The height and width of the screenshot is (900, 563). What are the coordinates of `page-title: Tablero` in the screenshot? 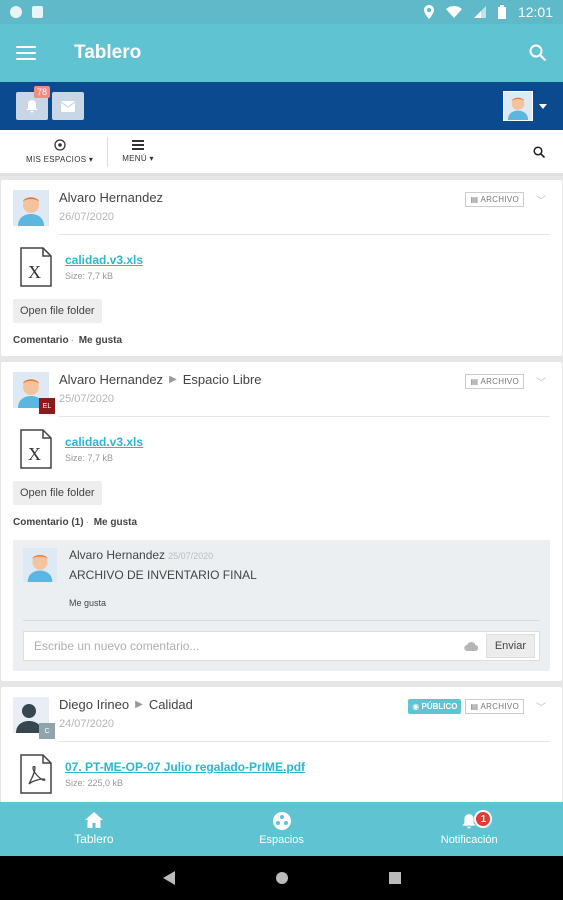 It's located at (108, 52).